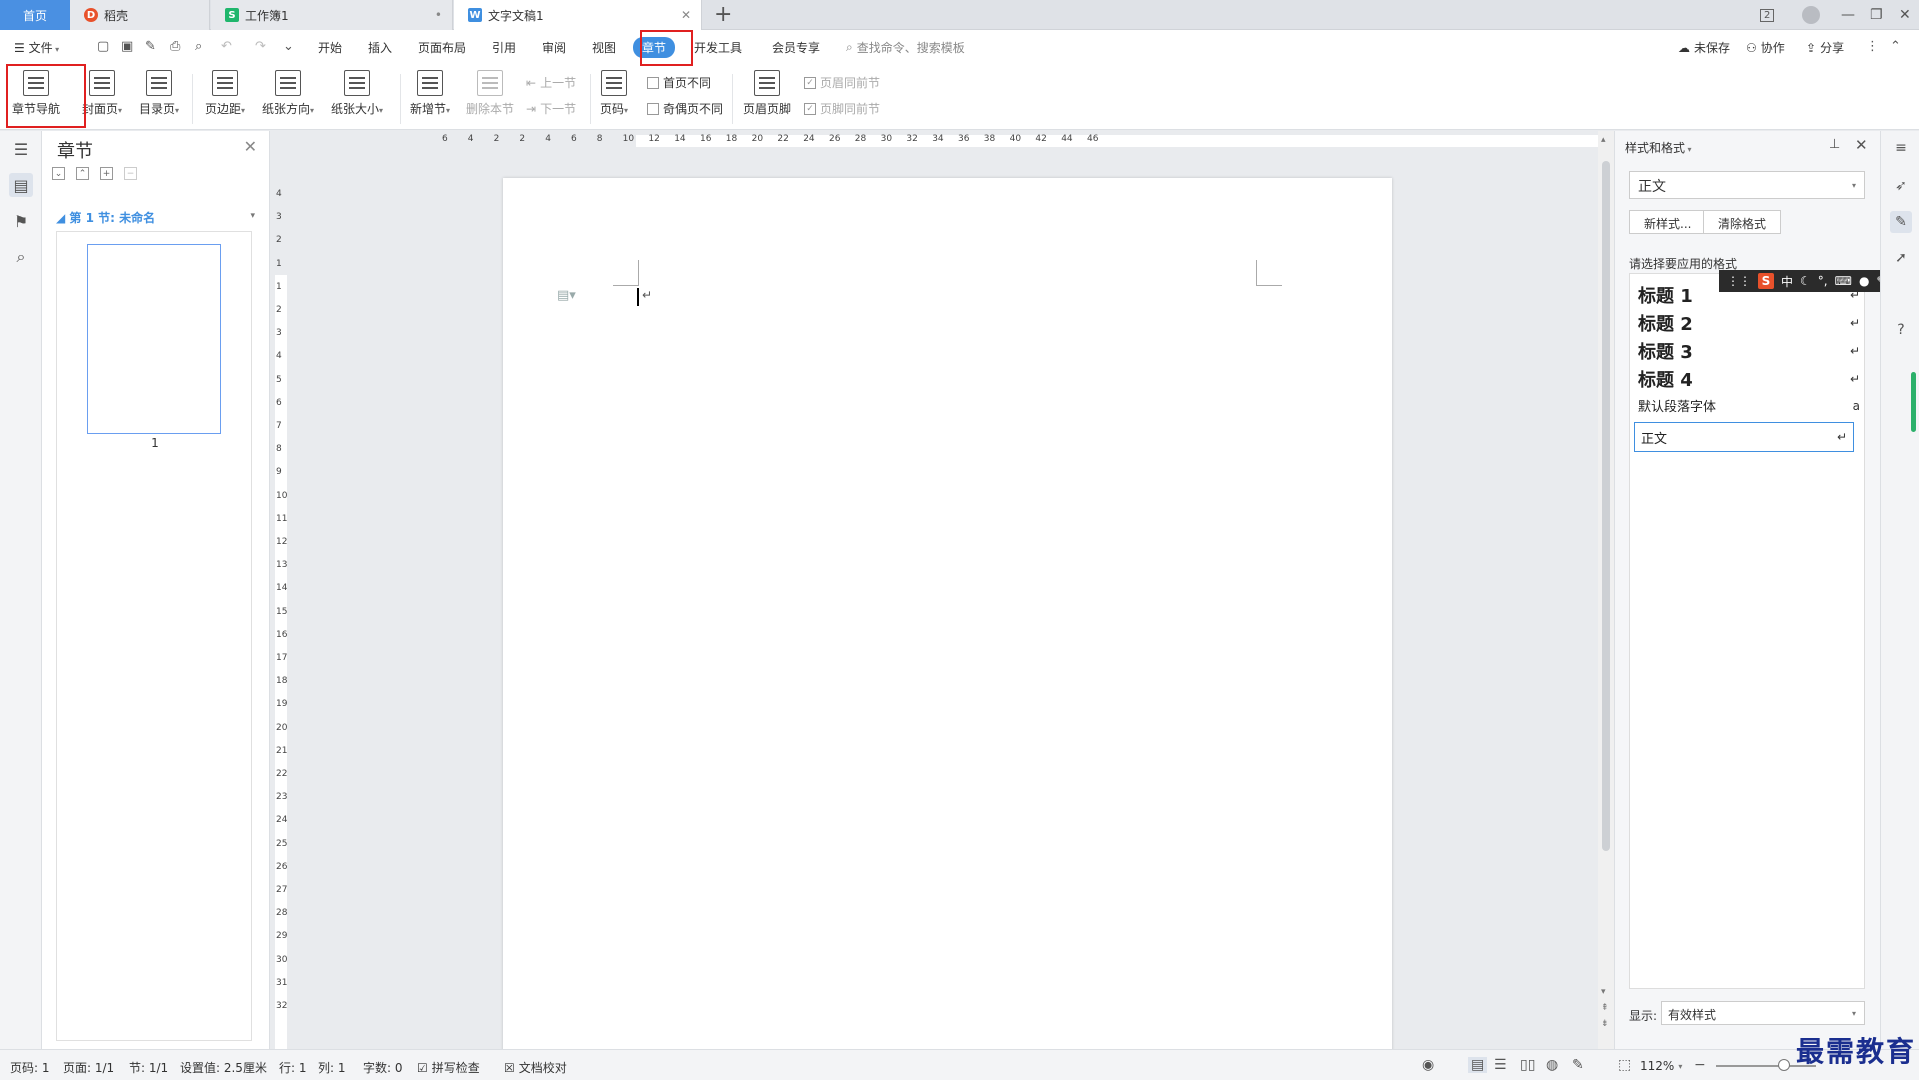 This screenshot has width=1919, height=1080. What do you see at coordinates (430, 93) in the screenshot?
I see `new-section-button: 新增节▾` at bounding box center [430, 93].